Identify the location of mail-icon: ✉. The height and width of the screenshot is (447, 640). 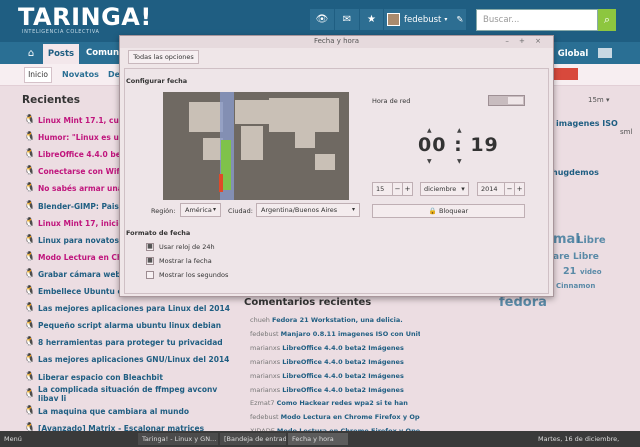
(347, 19).